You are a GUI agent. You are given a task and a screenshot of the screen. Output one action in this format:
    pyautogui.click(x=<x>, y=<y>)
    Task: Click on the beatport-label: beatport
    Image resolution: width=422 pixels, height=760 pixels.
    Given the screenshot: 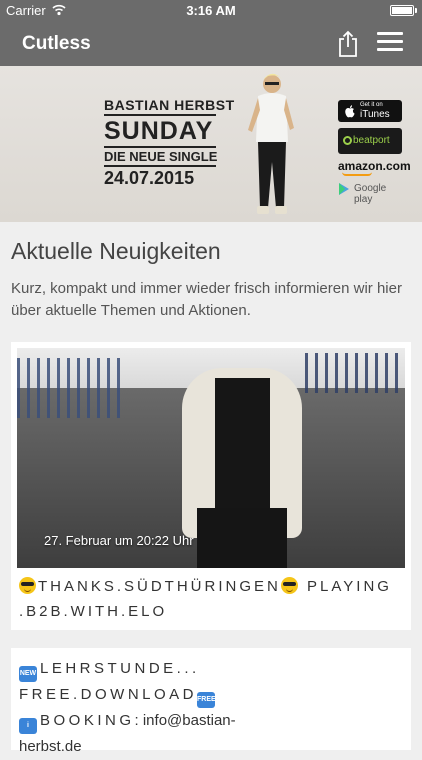 What is the action you would take?
    pyautogui.click(x=371, y=140)
    